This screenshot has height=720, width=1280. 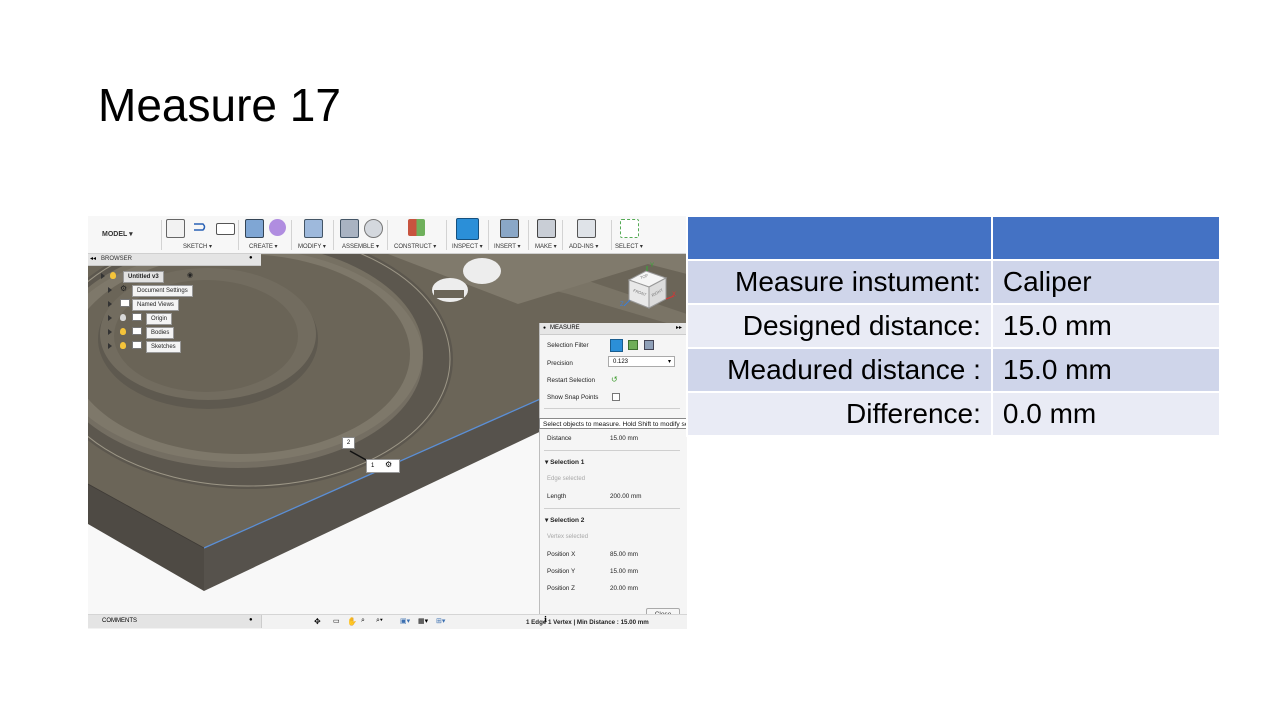 I want to click on comments-panel: COMMENTS ●, so click(x=175, y=621).